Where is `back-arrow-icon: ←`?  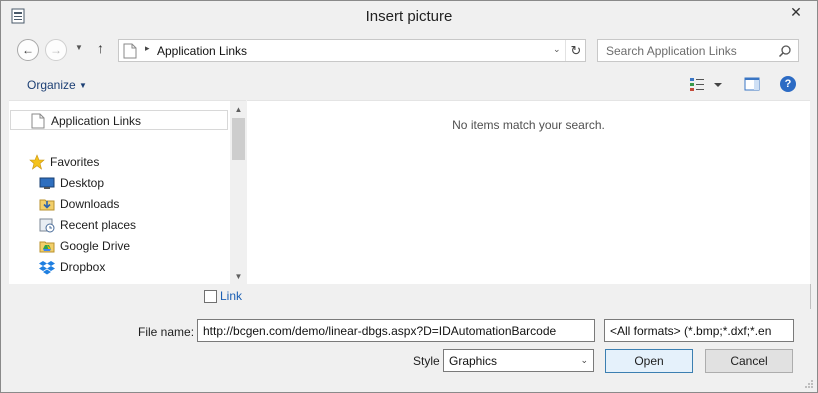
back-arrow-icon: ← is located at coordinates (28, 50).